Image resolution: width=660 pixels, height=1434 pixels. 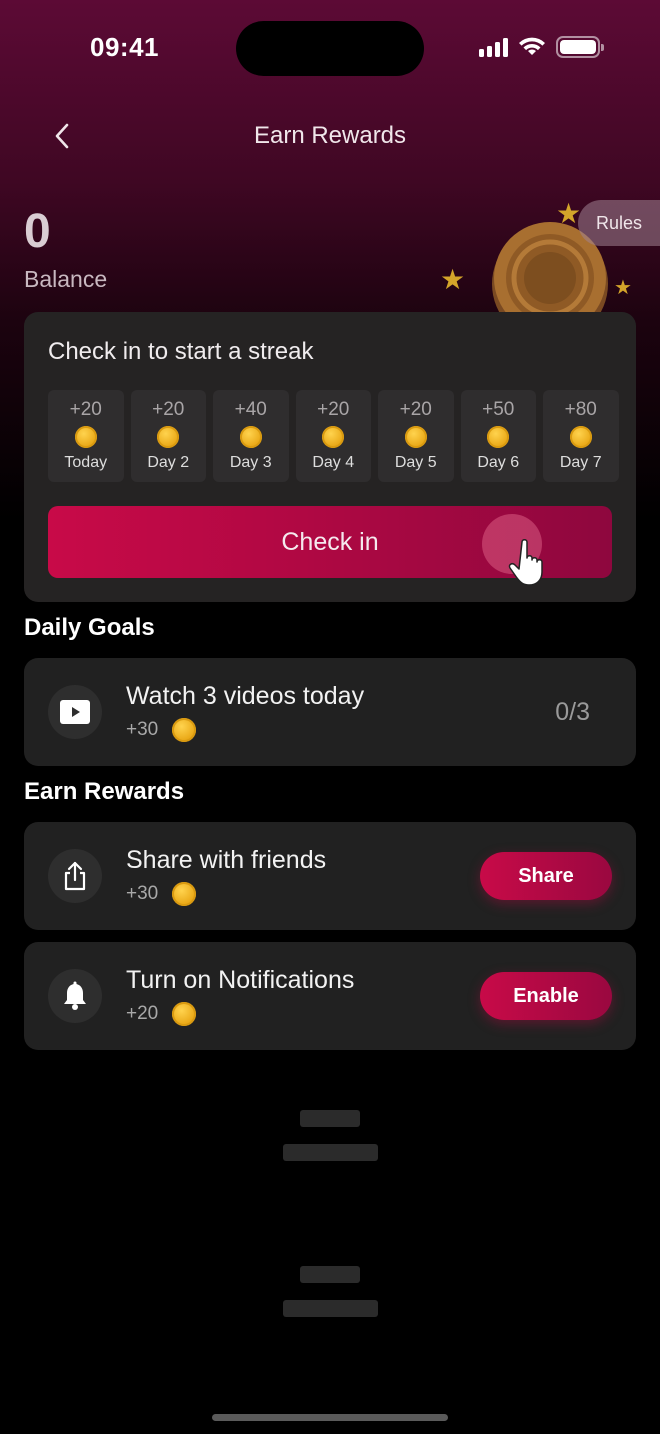 I want to click on goal-card-watch-videos: Watch 3 videos today +30 0/3, so click(x=330, y=712).